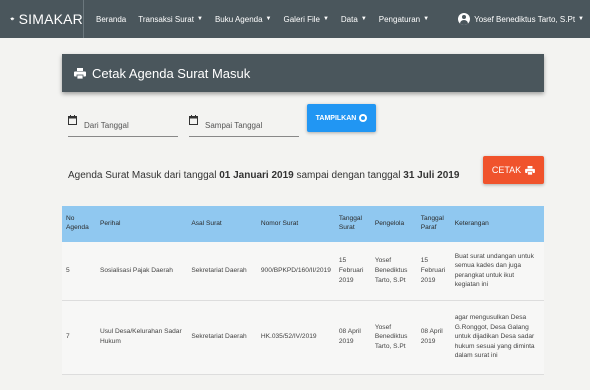 The image size is (590, 390). I want to click on from-date-placeholder: Dari Tanggal, so click(106, 125).